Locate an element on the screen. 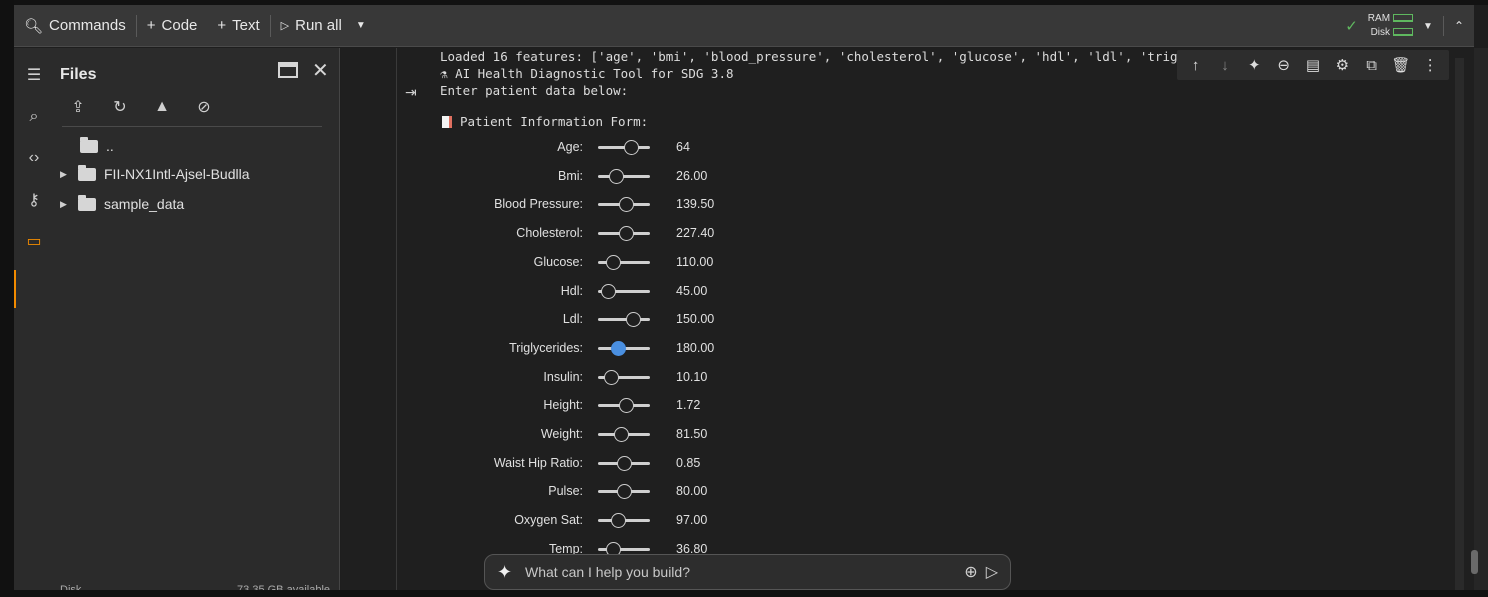 The width and height of the screenshot is (1488, 597). folder-icon: ▭ is located at coordinates (34, 241).